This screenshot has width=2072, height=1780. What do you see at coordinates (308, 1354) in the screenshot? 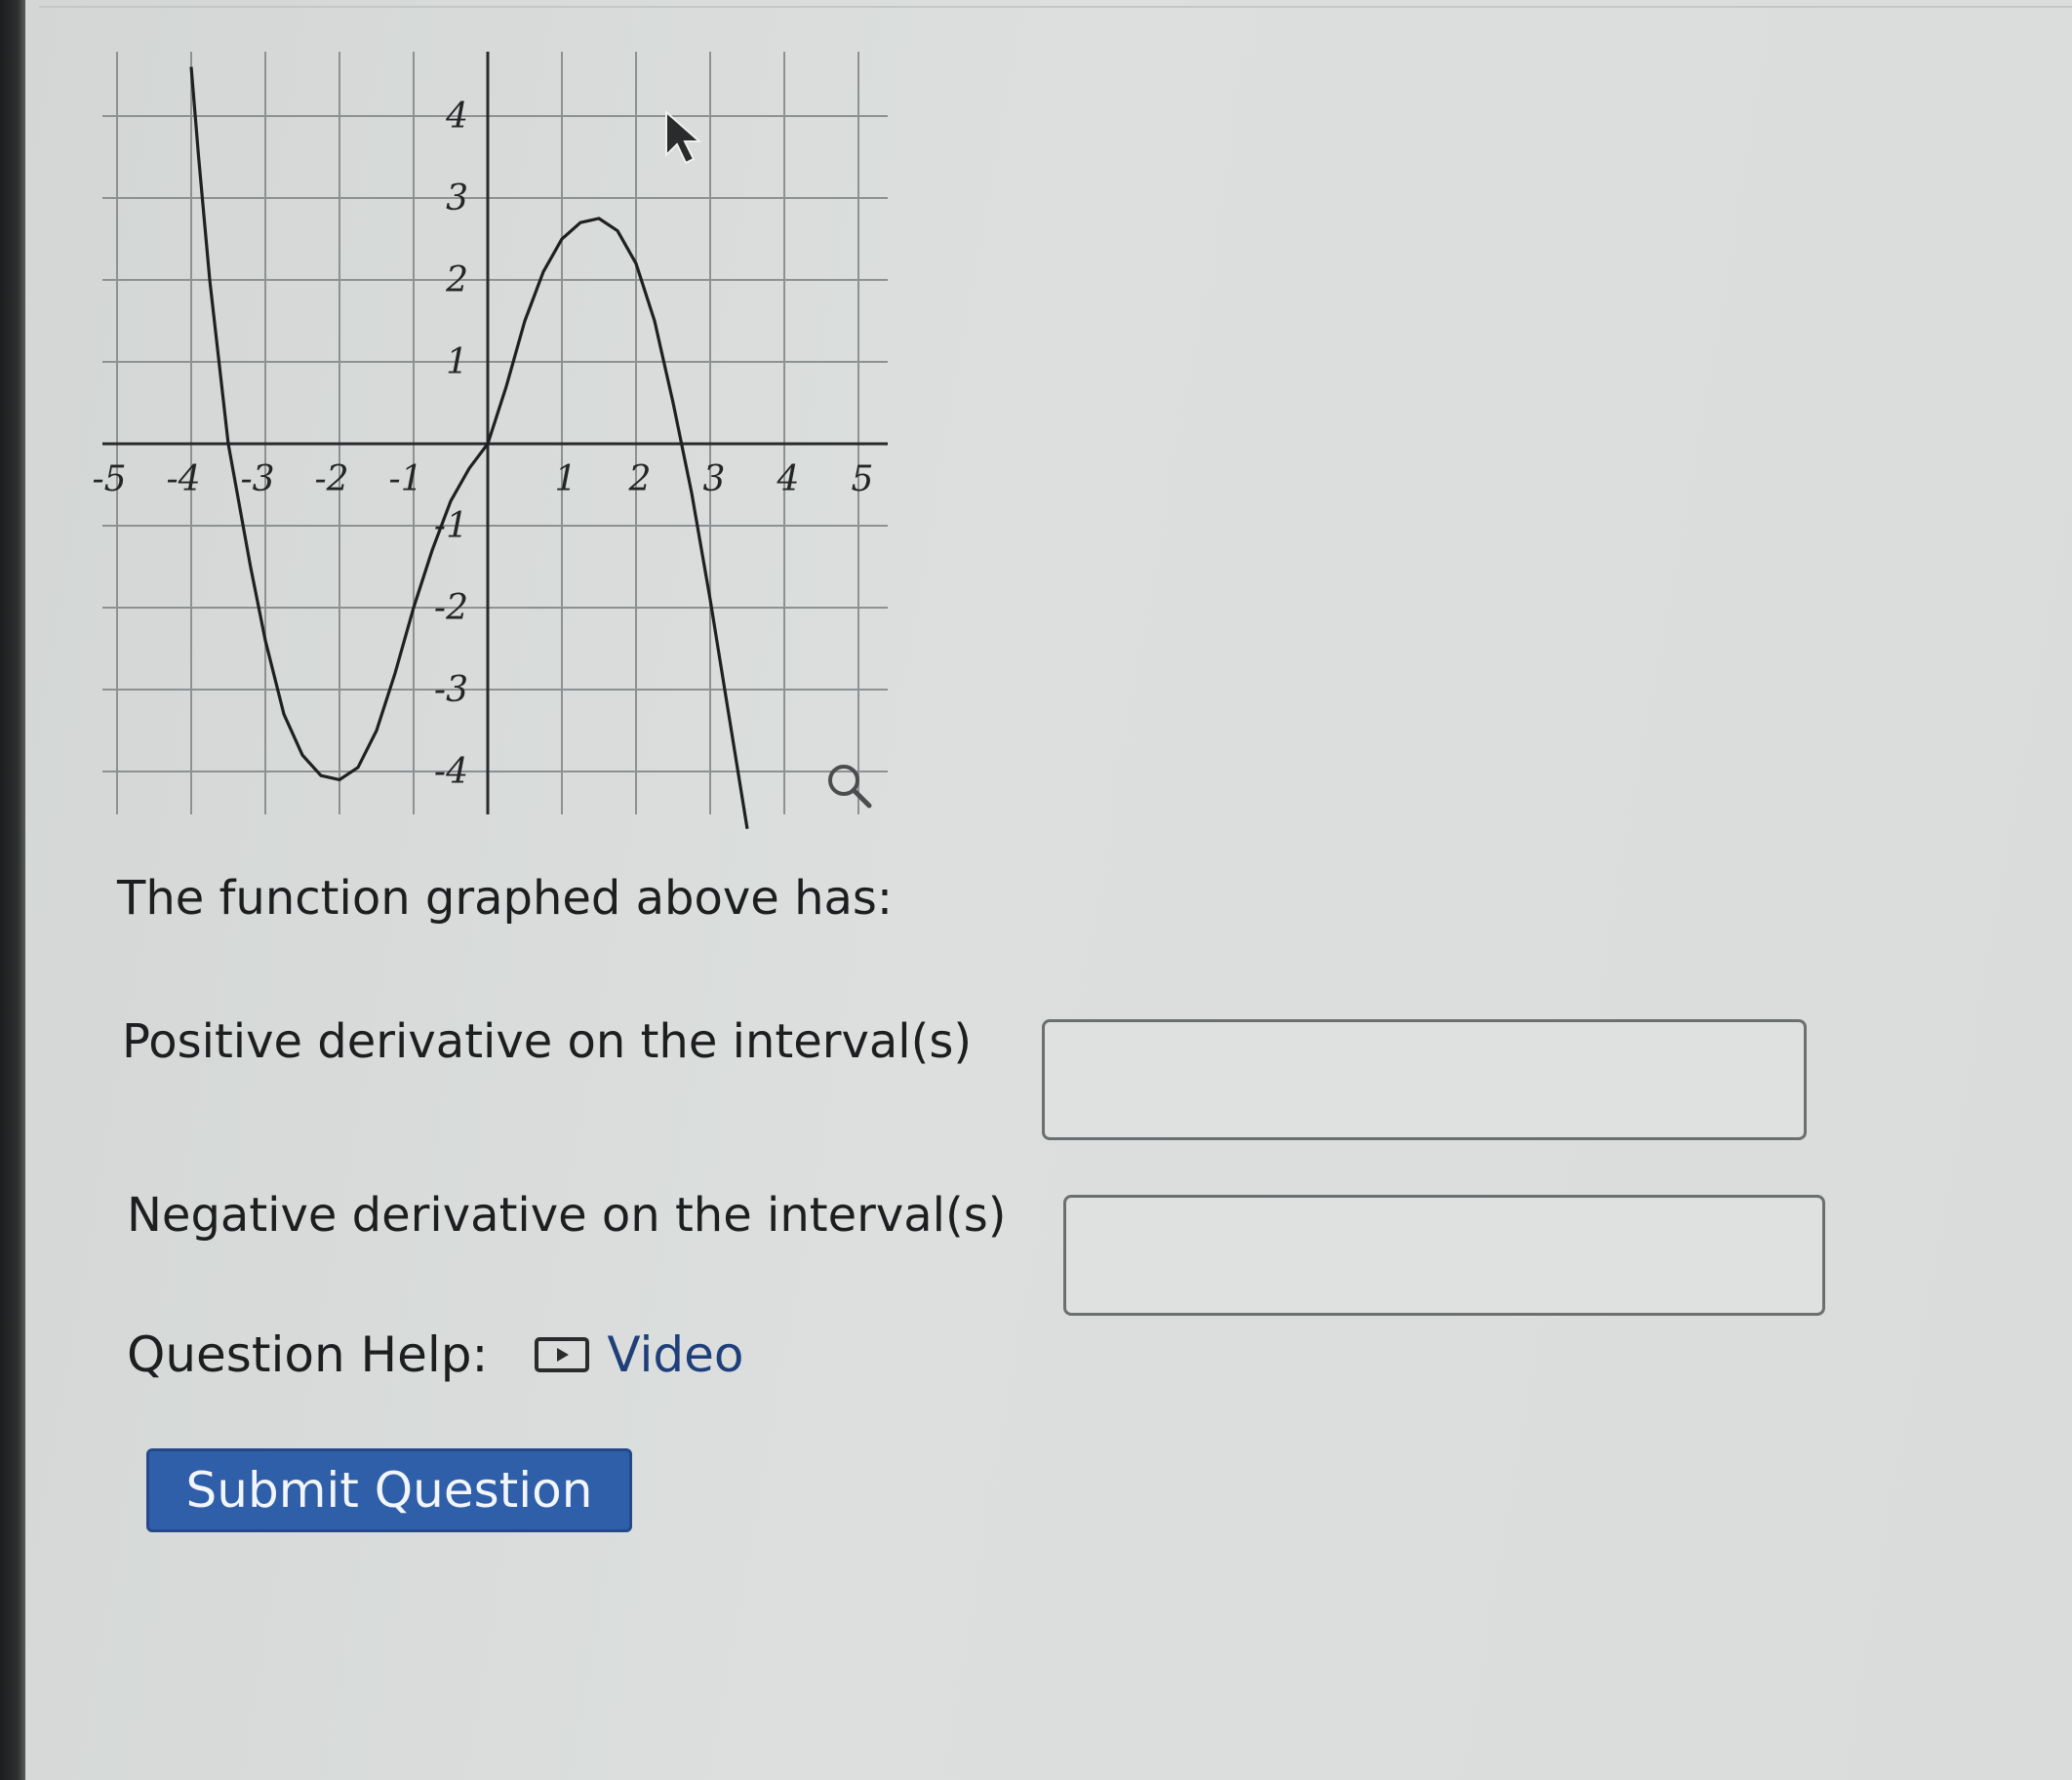
I see `question-help-label: Question Help:` at bounding box center [308, 1354].